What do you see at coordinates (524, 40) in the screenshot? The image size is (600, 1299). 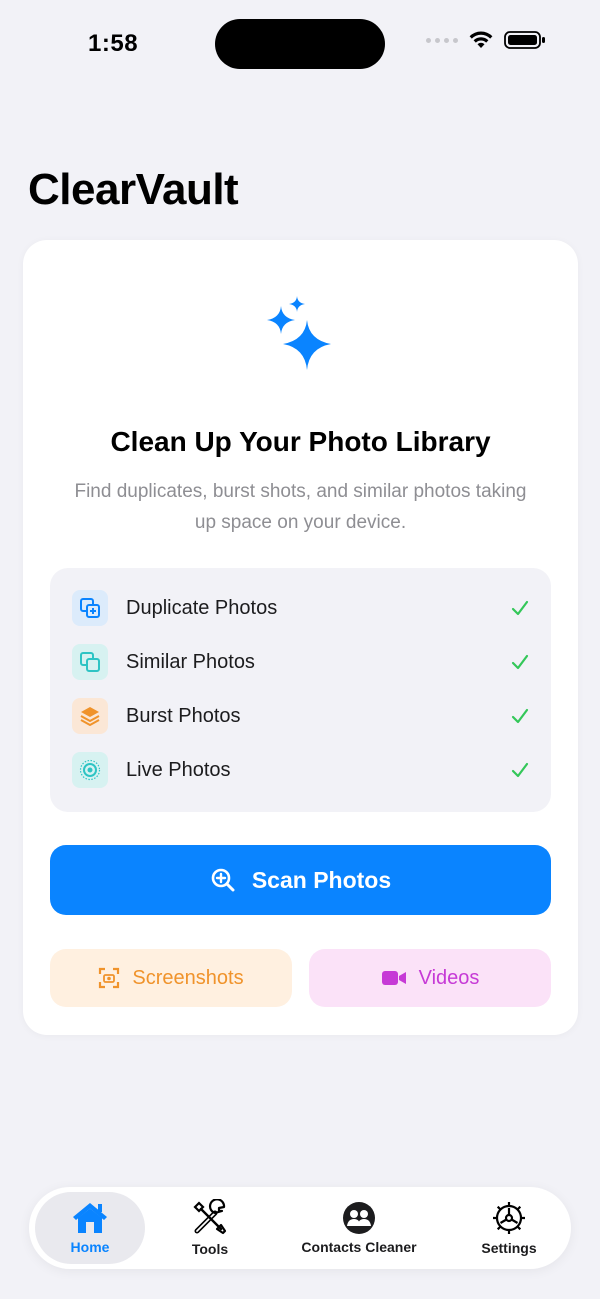 I see `battery-icon` at bounding box center [524, 40].